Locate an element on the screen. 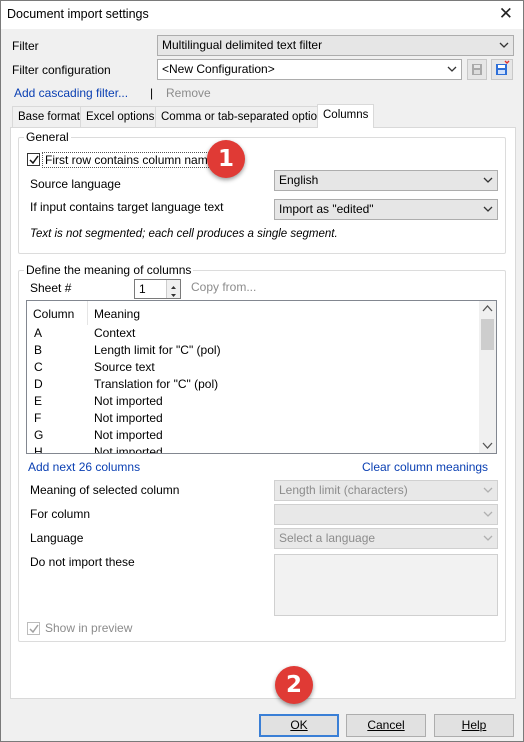 This screenshot has width=524, height=742. source-language-label: Source language is located at coordinates (75, 184).